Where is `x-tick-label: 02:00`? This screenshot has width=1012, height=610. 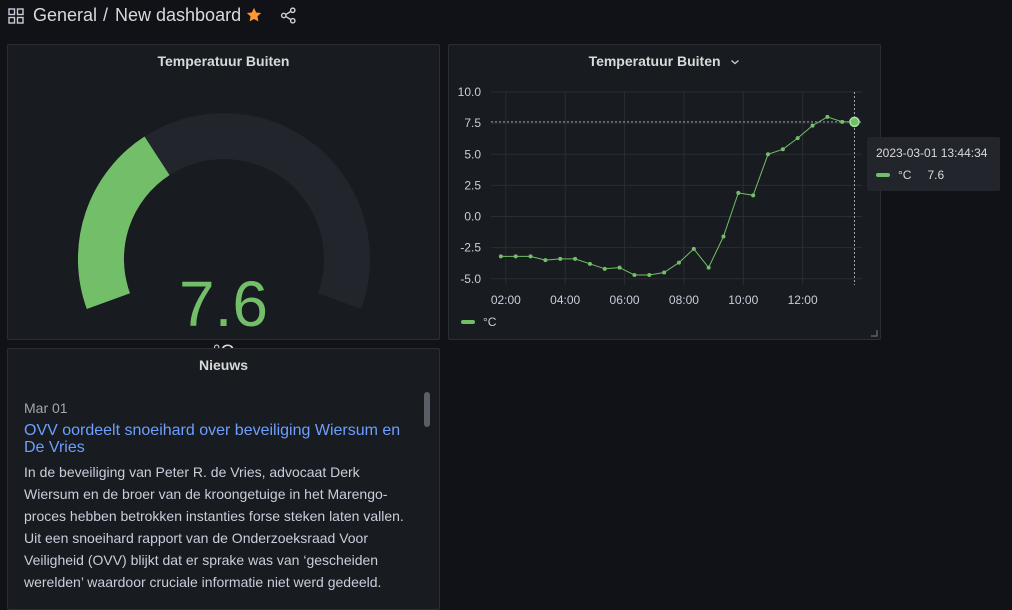 x-tick-label: 02:00 is located at coordinates (506, 300).